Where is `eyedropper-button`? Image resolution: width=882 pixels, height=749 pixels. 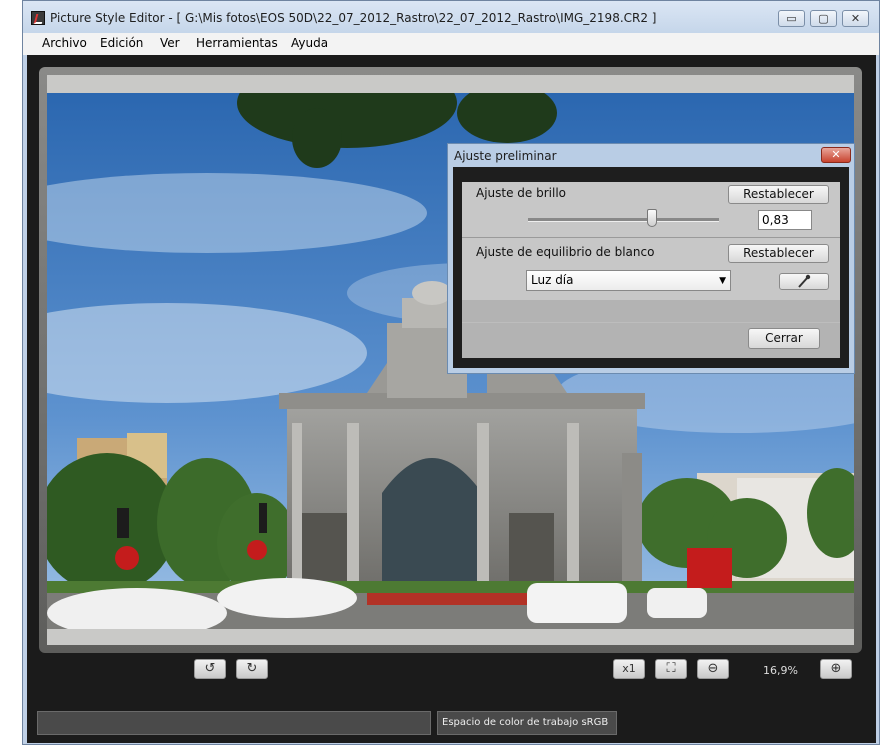
eyedropper-button is located at coordinates (804, 281).